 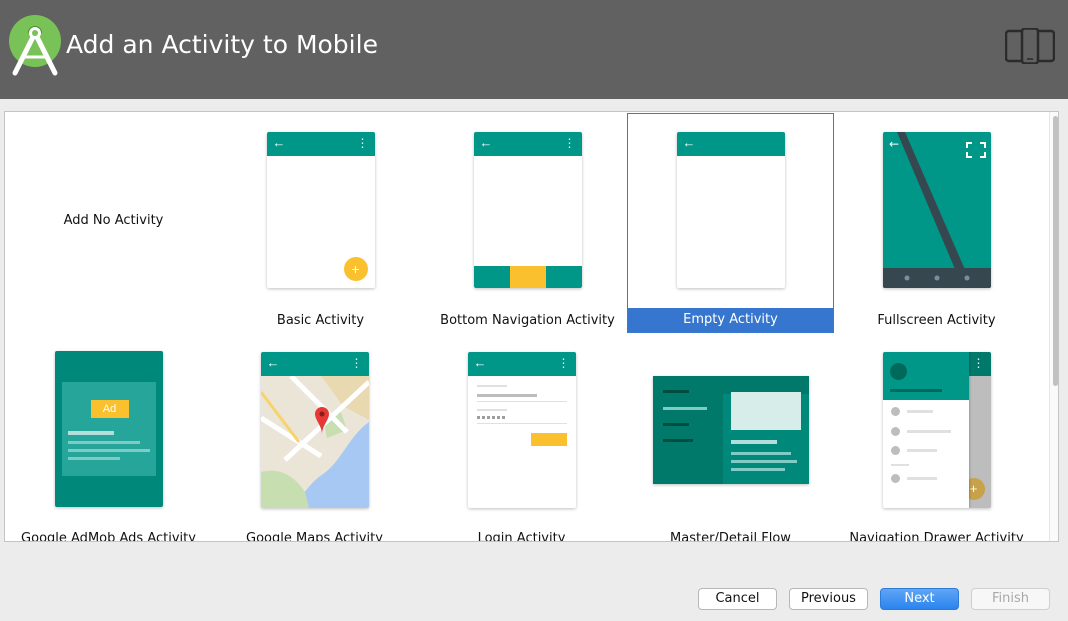 What do you see at coordinates (730, 536) in the screenshot?
I see `template-label: Master/Detail Flow` at bounding box center [730, 536].